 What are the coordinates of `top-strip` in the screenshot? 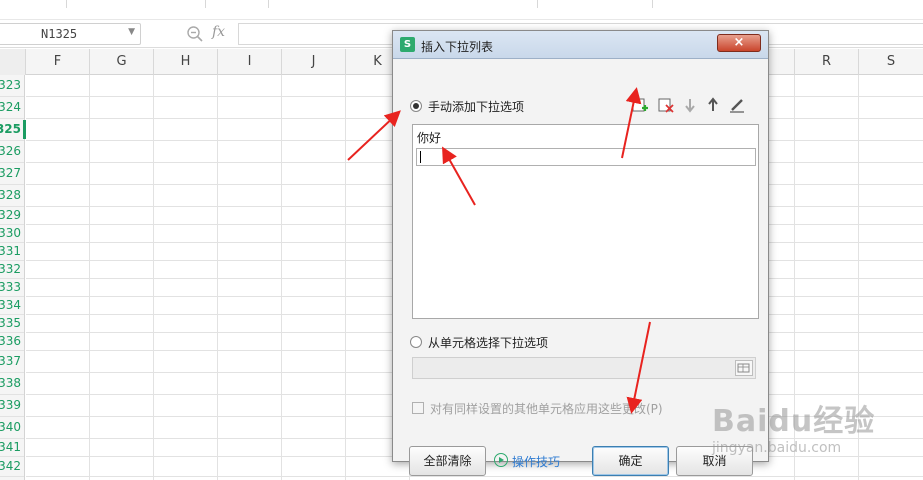 It's located at (461, 10).